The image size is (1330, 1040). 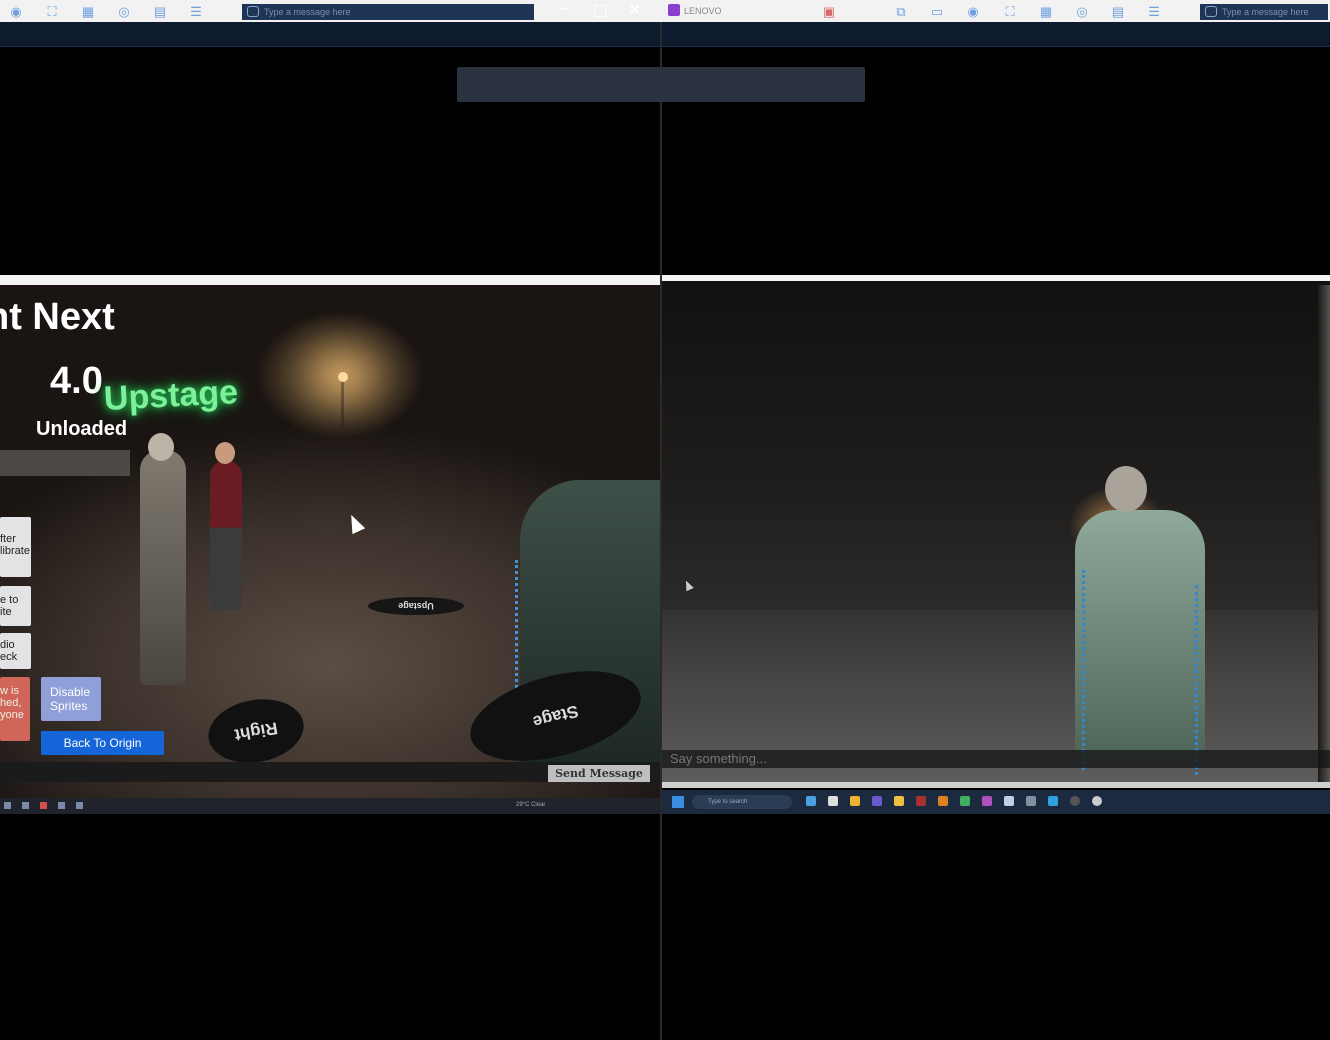 I want to click on left-taskbar, so click(x=330, y=806).